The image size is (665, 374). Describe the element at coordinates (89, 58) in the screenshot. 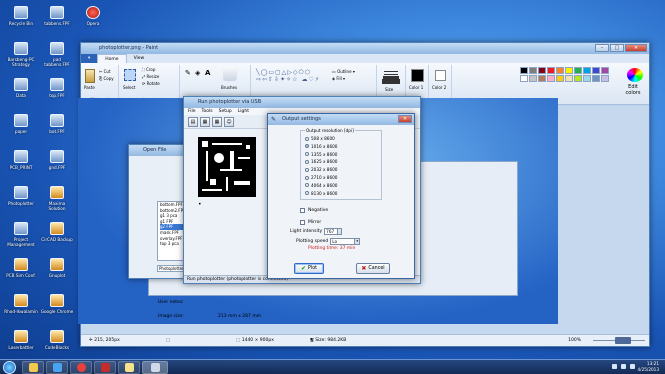

I see `tab-file: ▾` at that location.